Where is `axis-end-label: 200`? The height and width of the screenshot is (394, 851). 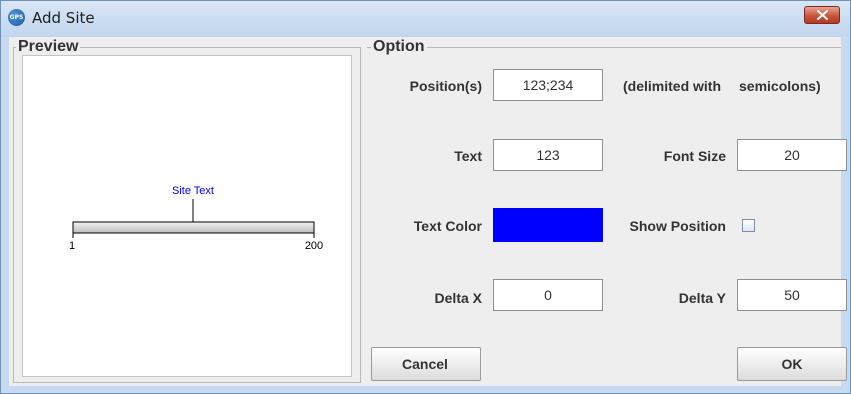 axis-end-label: 200 is located at coordinates (314, 246).